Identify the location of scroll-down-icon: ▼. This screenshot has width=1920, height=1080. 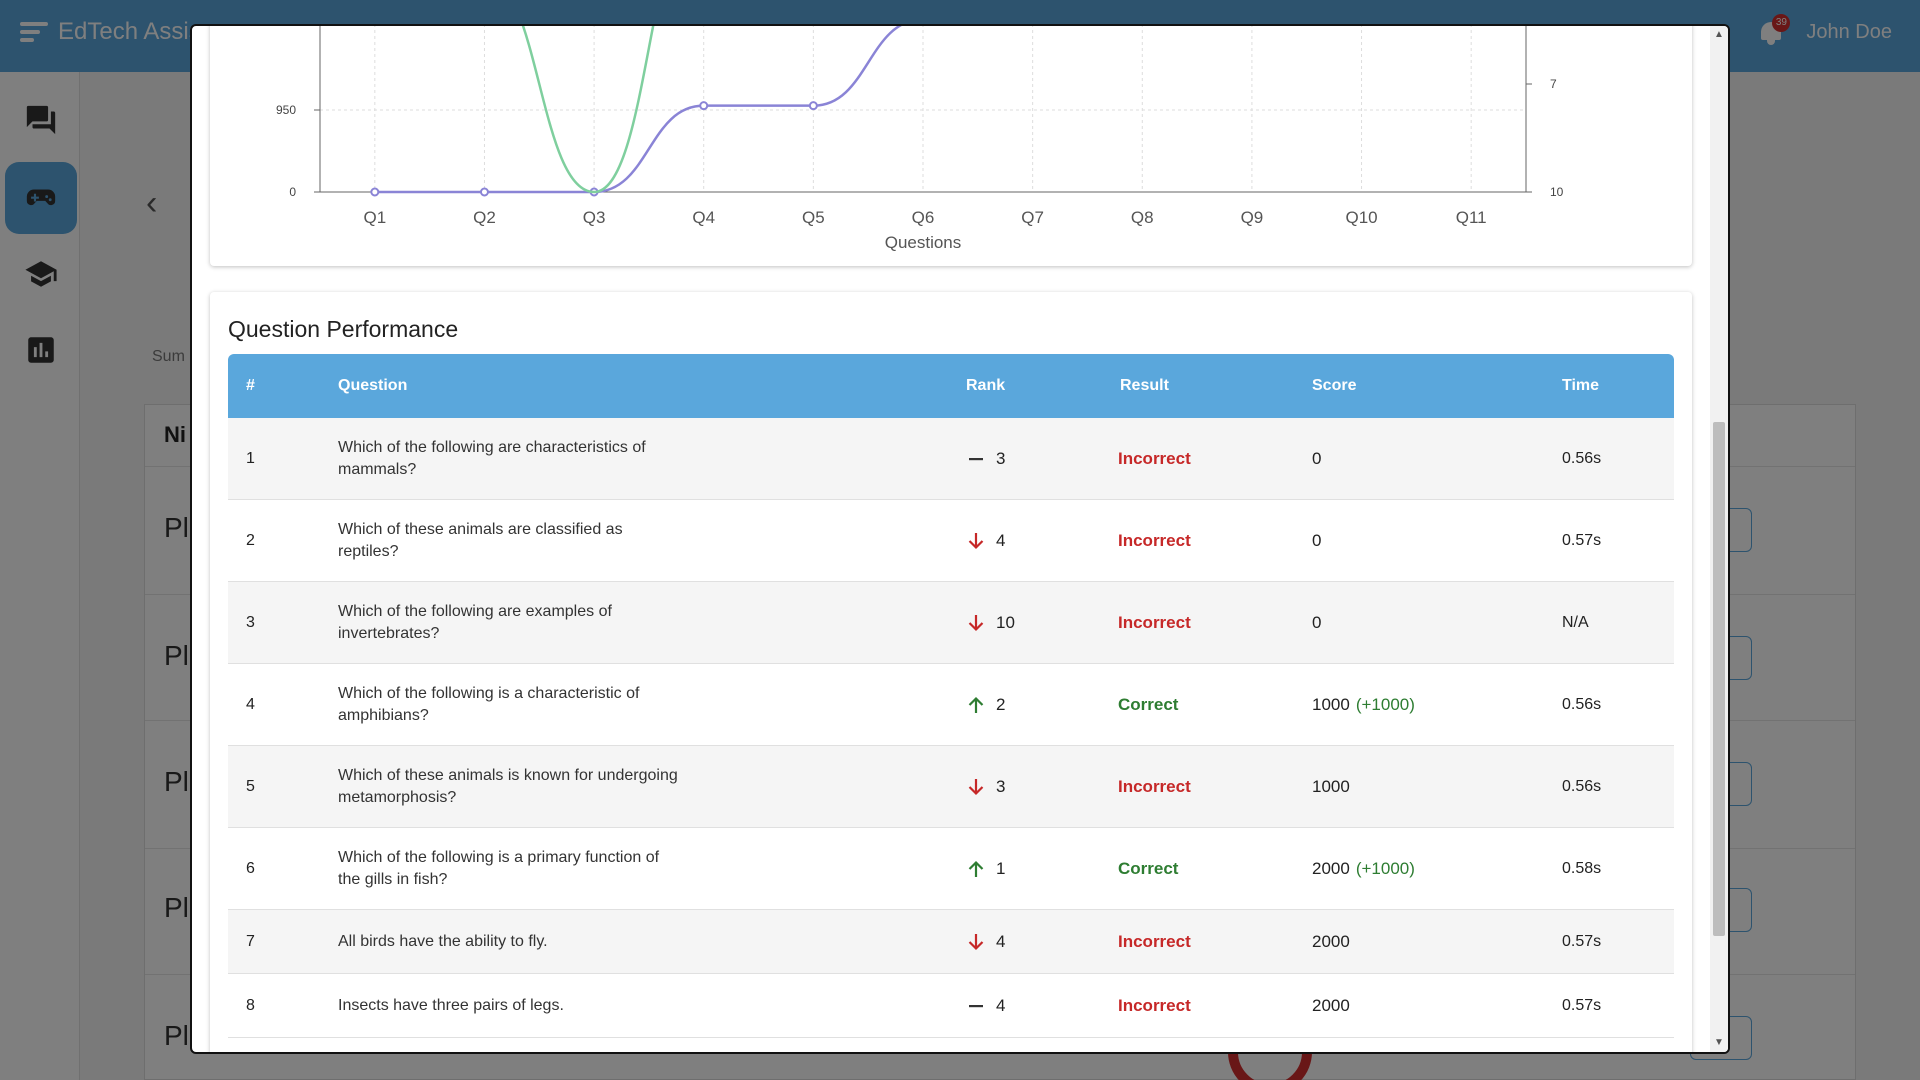
(1719, 1043).